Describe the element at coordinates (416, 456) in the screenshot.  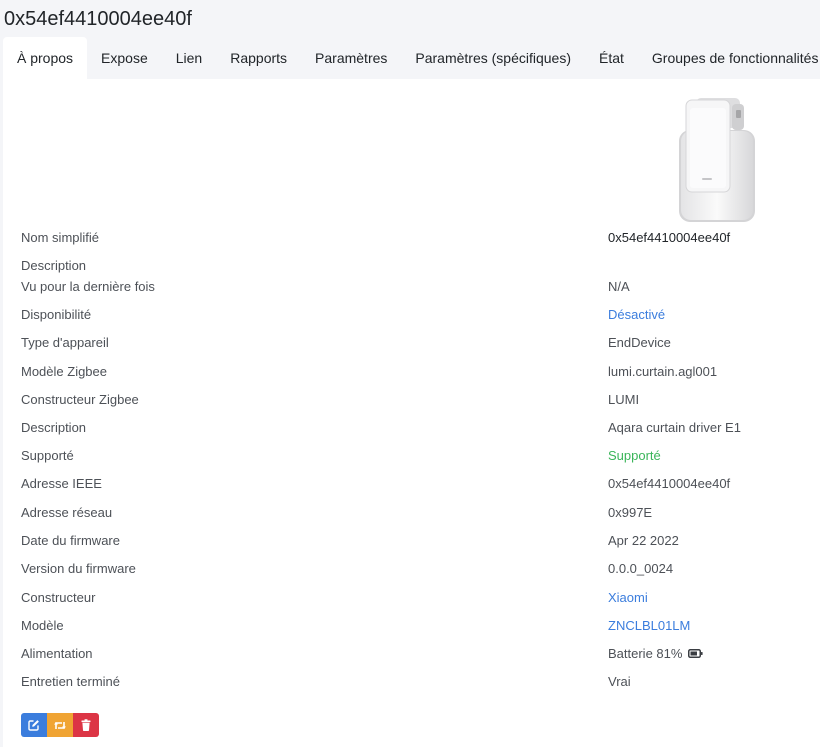
I see `info-row: Supporté Supporté` at that location.